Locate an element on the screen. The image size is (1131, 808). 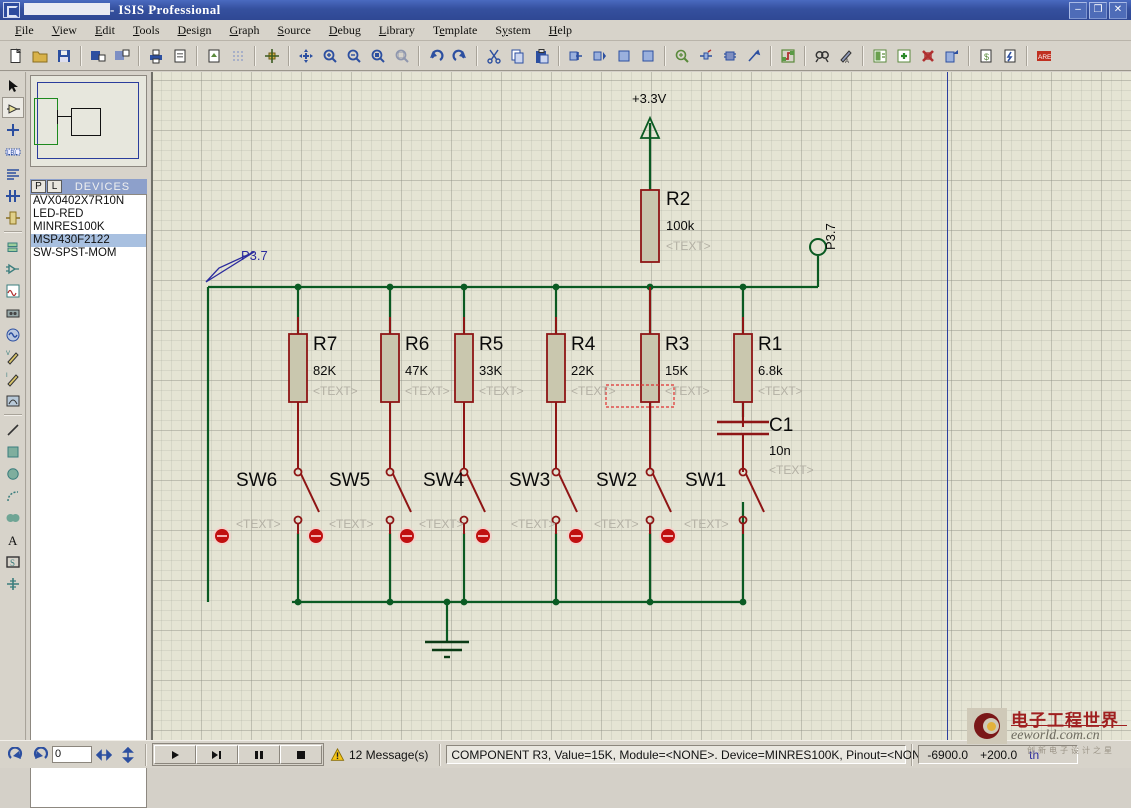
device-pins-mode-icon is located at coordinates (13, 268).